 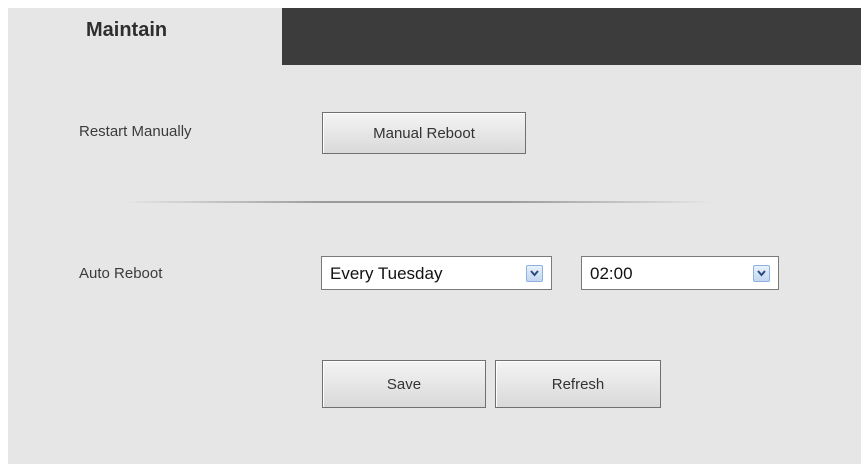 What do you see at coordinates (680, 273) in the screenshot?
I see `reboot-time-select: 02:00` at bounding box center [680, 273].